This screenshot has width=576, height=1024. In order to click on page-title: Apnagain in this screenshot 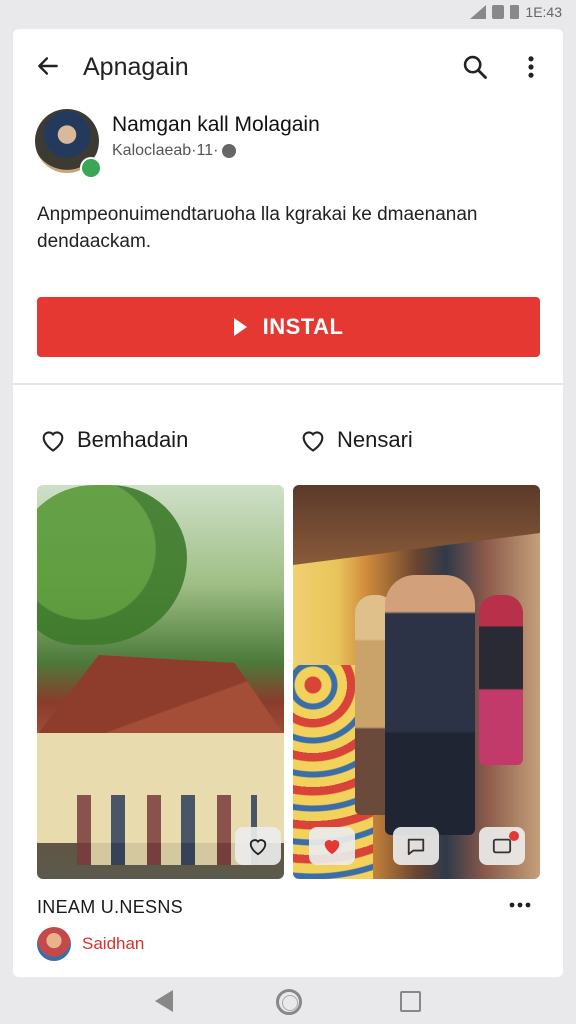, I will do `click(136, 67)`.